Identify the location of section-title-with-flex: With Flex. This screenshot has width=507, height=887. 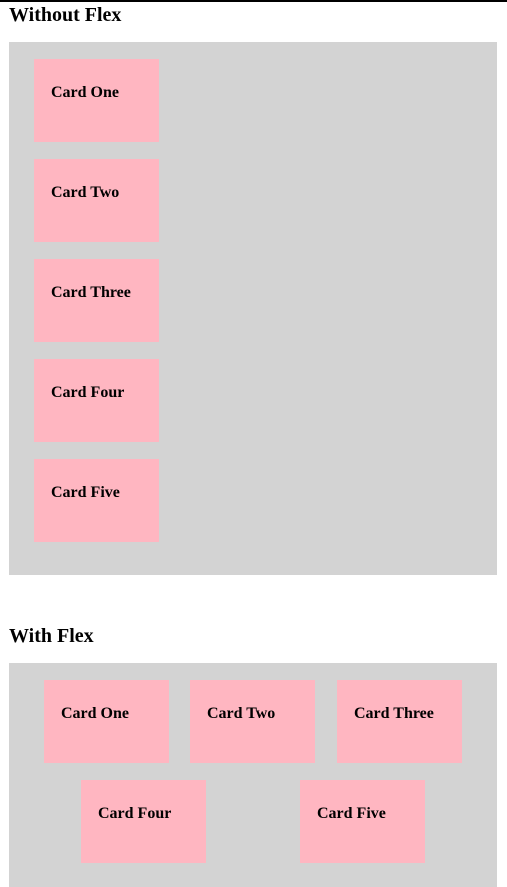
(51, 636).